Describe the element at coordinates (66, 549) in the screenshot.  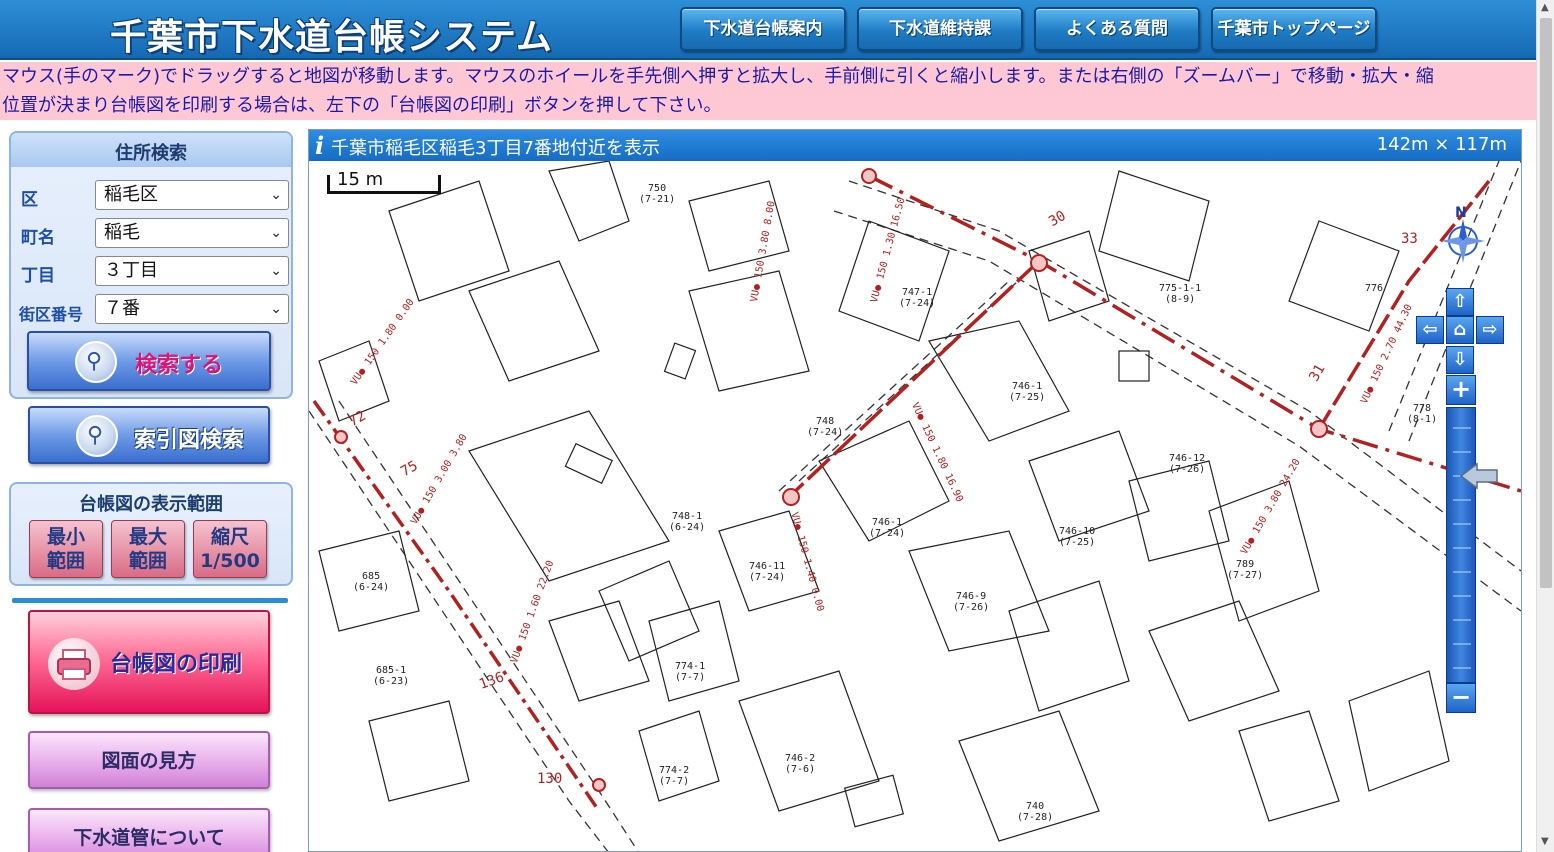
I see `min-range-button: 最小 範囲` at that location.